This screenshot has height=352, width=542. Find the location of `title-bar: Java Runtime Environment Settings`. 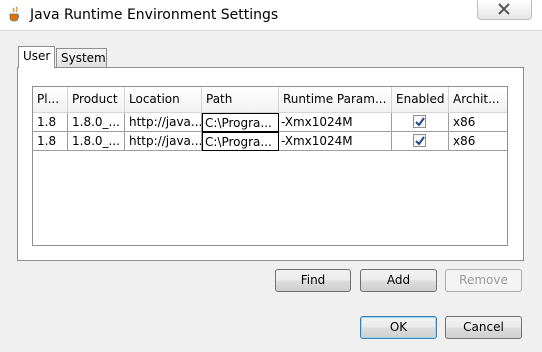

title-bar: Java Runtime Environment Settings is located at coordinates (271, 15).